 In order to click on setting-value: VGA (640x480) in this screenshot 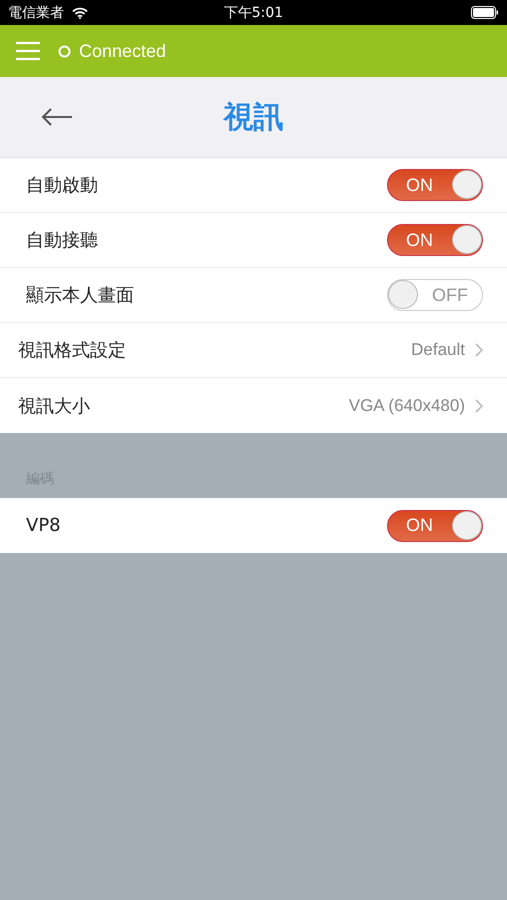, I will do `click(406, 406)`.